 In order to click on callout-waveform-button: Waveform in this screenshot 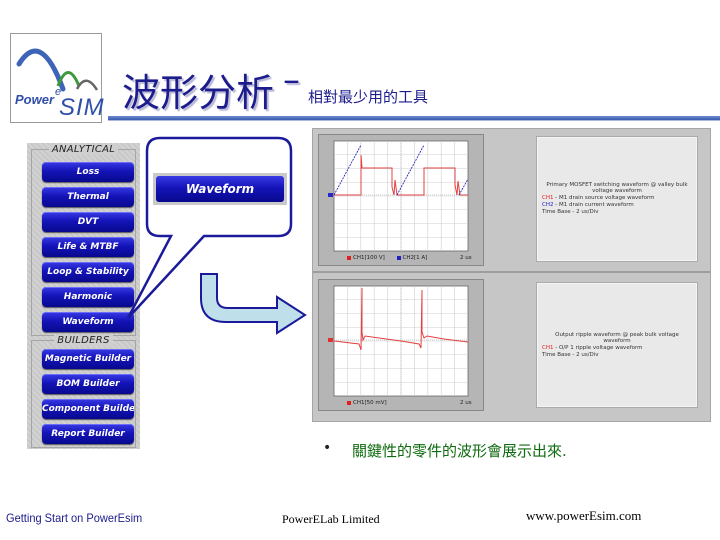, I will do `click(220, 189)`.